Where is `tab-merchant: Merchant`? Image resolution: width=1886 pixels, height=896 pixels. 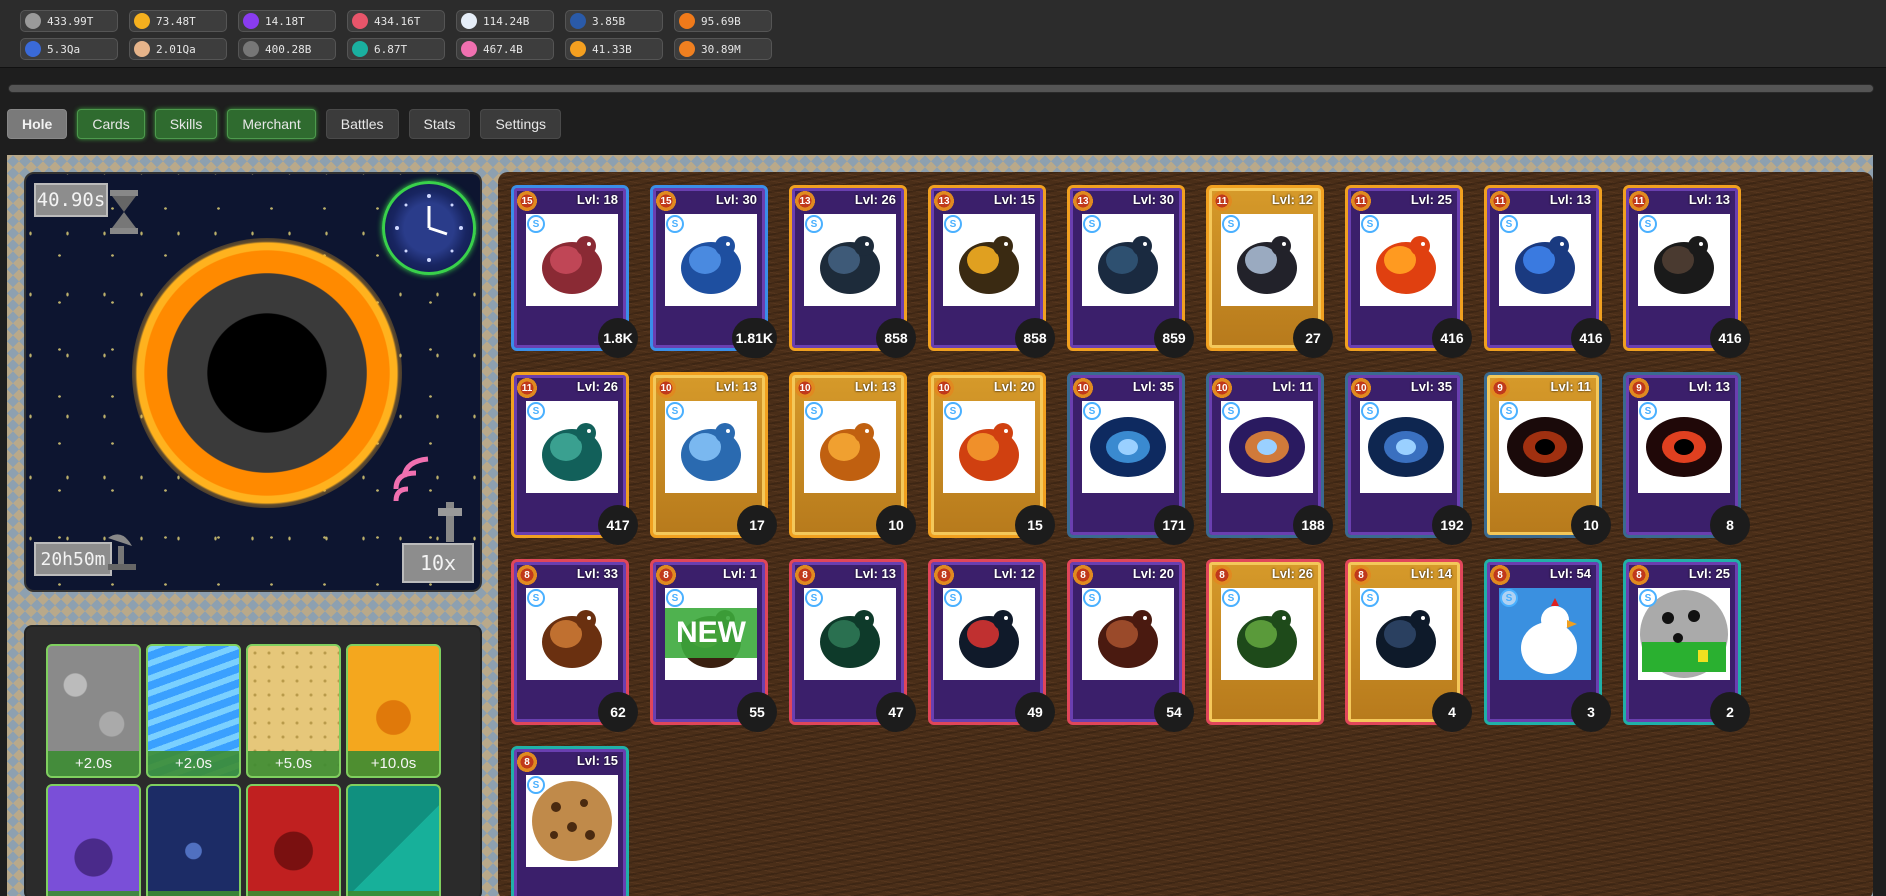 tab-merchant: Merchant is located at coordinates (271, 124).